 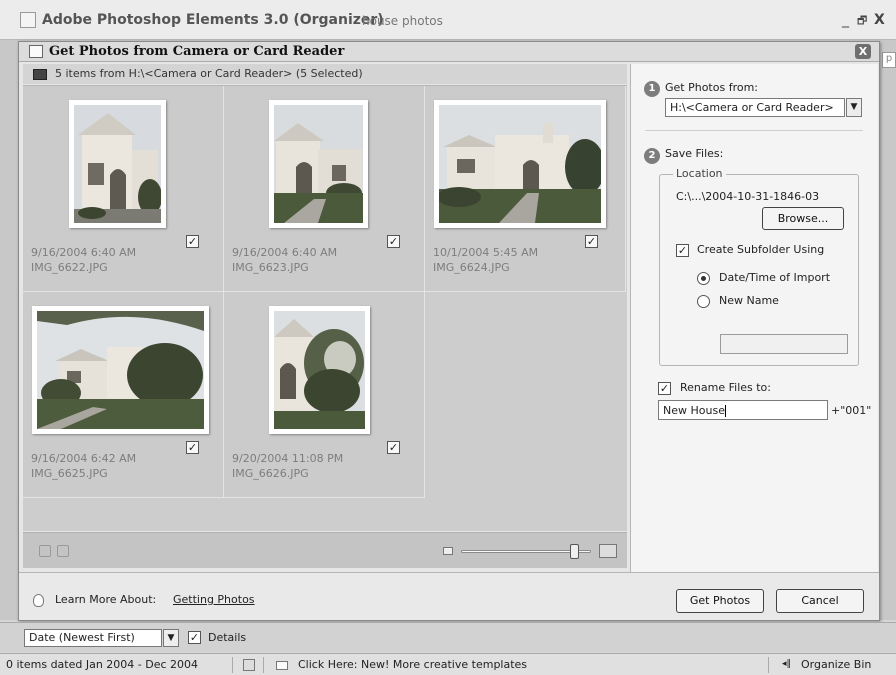 What do you see at coordinates (448, 551) in the screenshot?
I see `small-thumbnail-icon` at bounding box center [448, 551].